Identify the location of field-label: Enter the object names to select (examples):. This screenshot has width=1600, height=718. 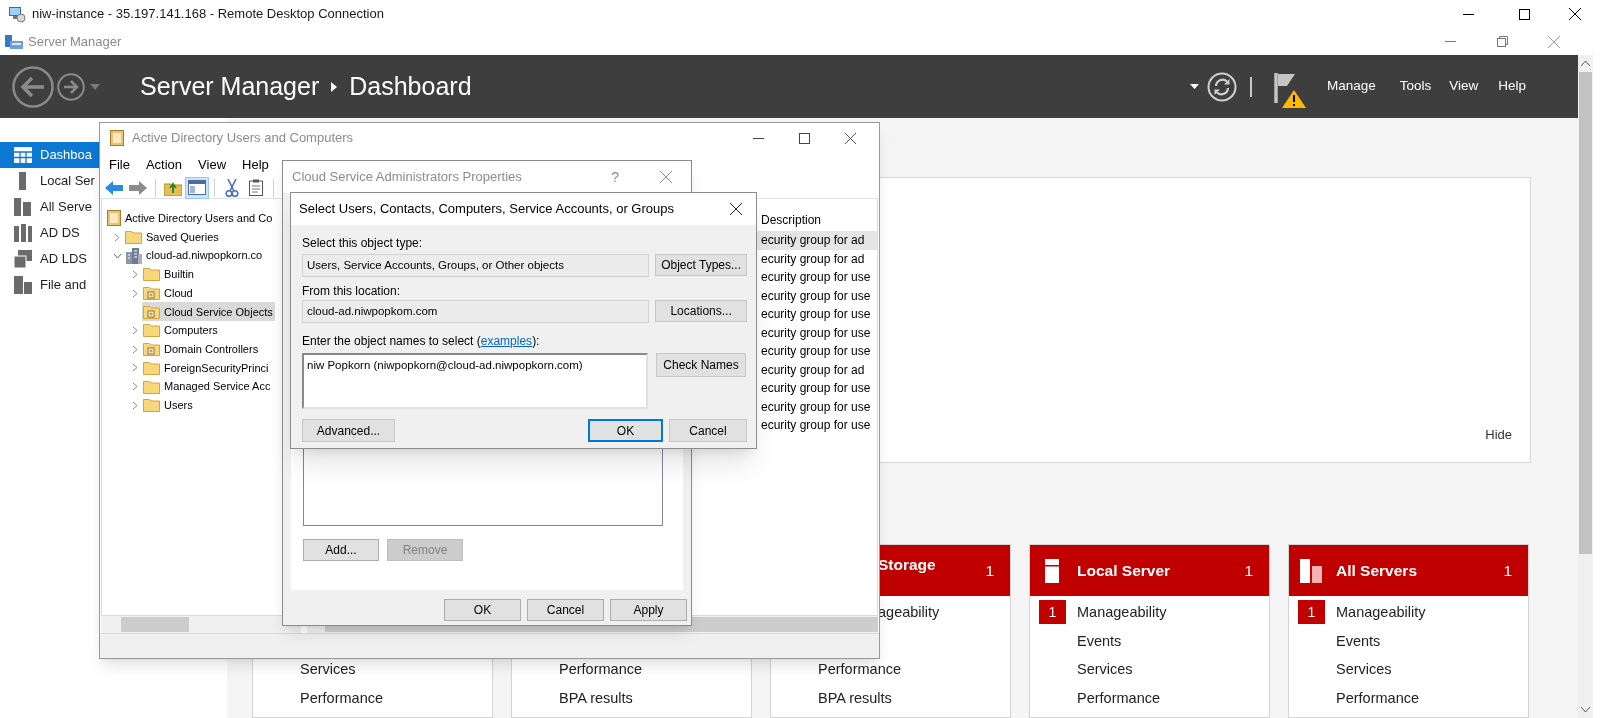
(421, 341).